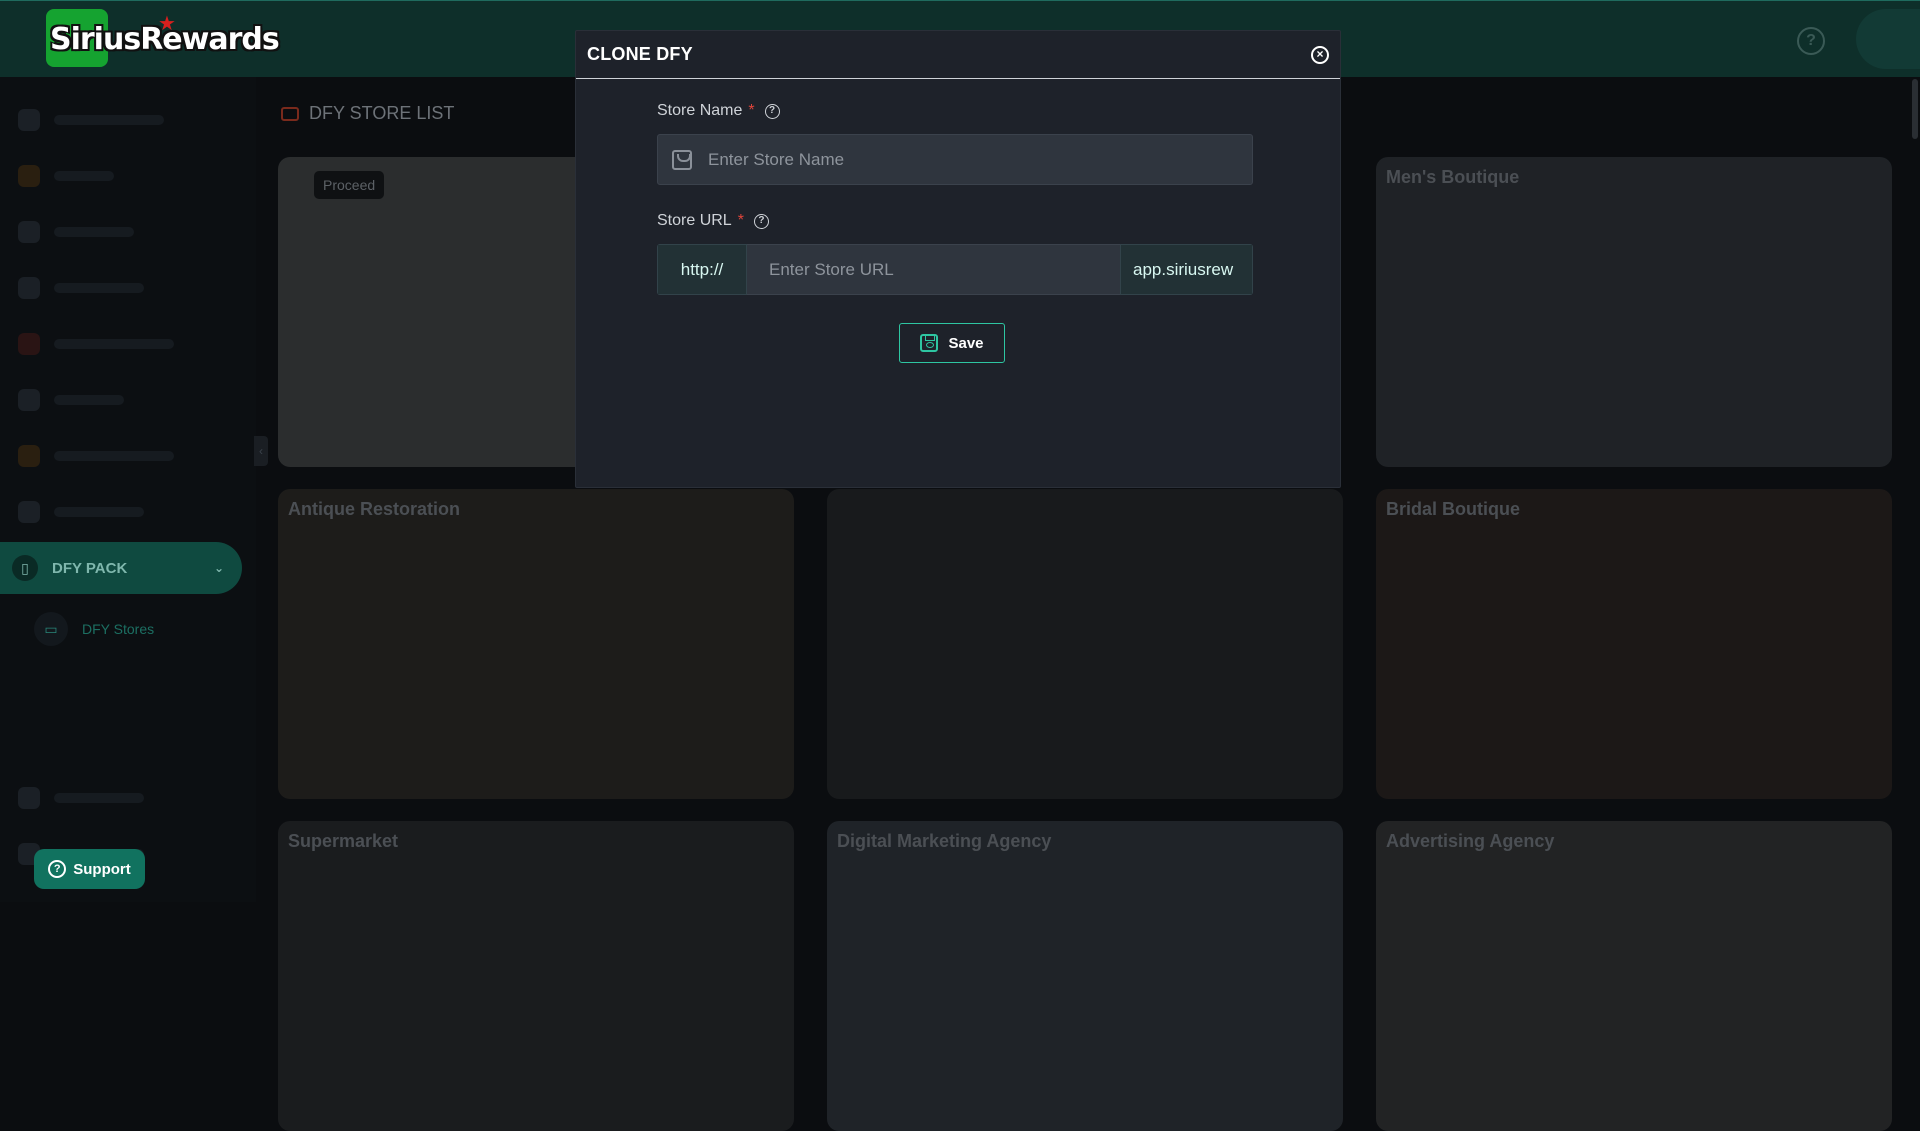 The width and height of the screenshot is (1920, 1131). Describe the element at coordinates (1453, 509) in the screenshot. I see `store-card-title: Bridal Boutique` at that location.